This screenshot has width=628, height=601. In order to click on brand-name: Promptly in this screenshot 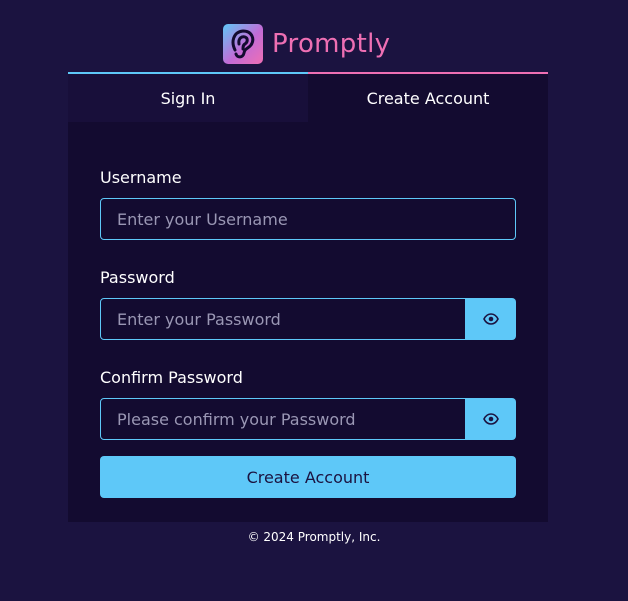, I will do `click(331, 44)`.